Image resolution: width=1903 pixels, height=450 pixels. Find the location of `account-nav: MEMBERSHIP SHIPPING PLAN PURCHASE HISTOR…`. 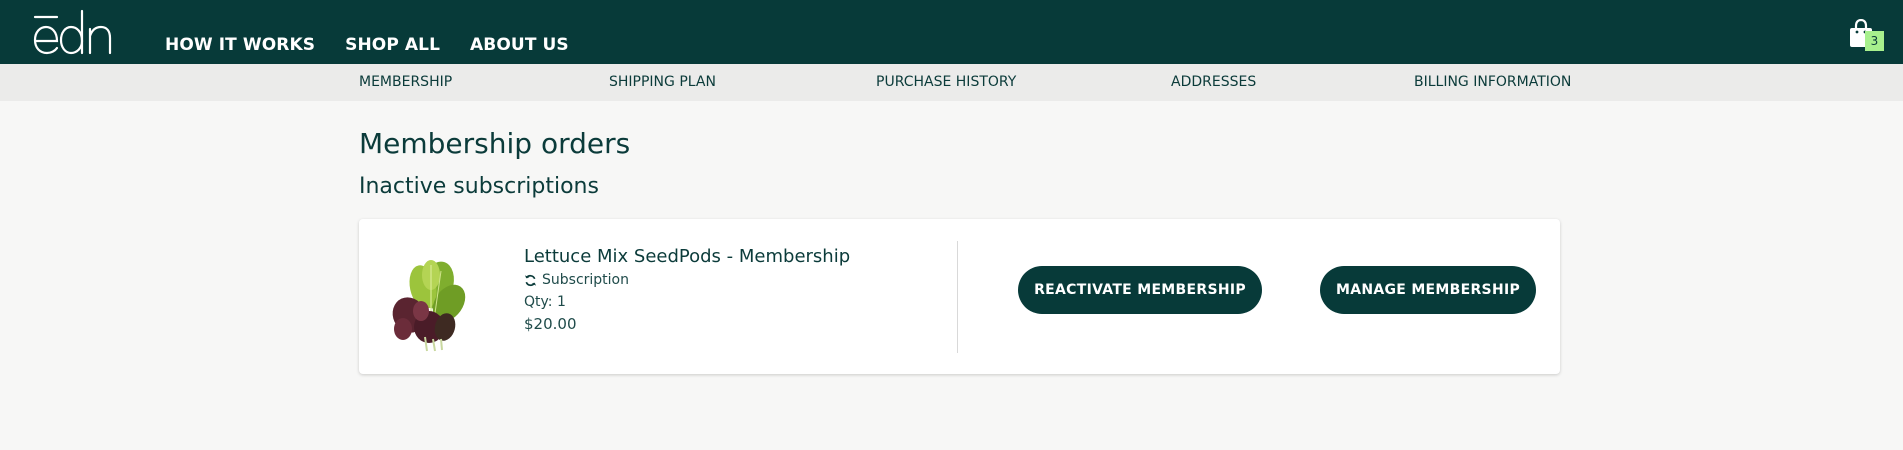

account-nav: MEMBERSHIP SHIPPING PLAN PURCHASE HISTOR… is located at coordinates (951, 82).